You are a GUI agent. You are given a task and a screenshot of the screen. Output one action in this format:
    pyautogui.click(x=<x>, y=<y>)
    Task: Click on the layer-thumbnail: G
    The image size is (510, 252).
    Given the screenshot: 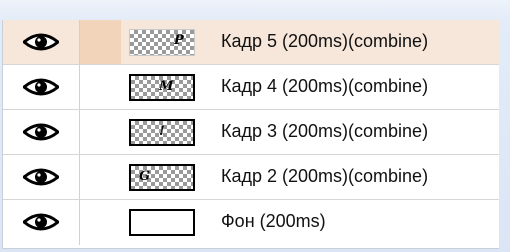 What is the action you would take?
    pyautogui.click(x=162, y=177)
    